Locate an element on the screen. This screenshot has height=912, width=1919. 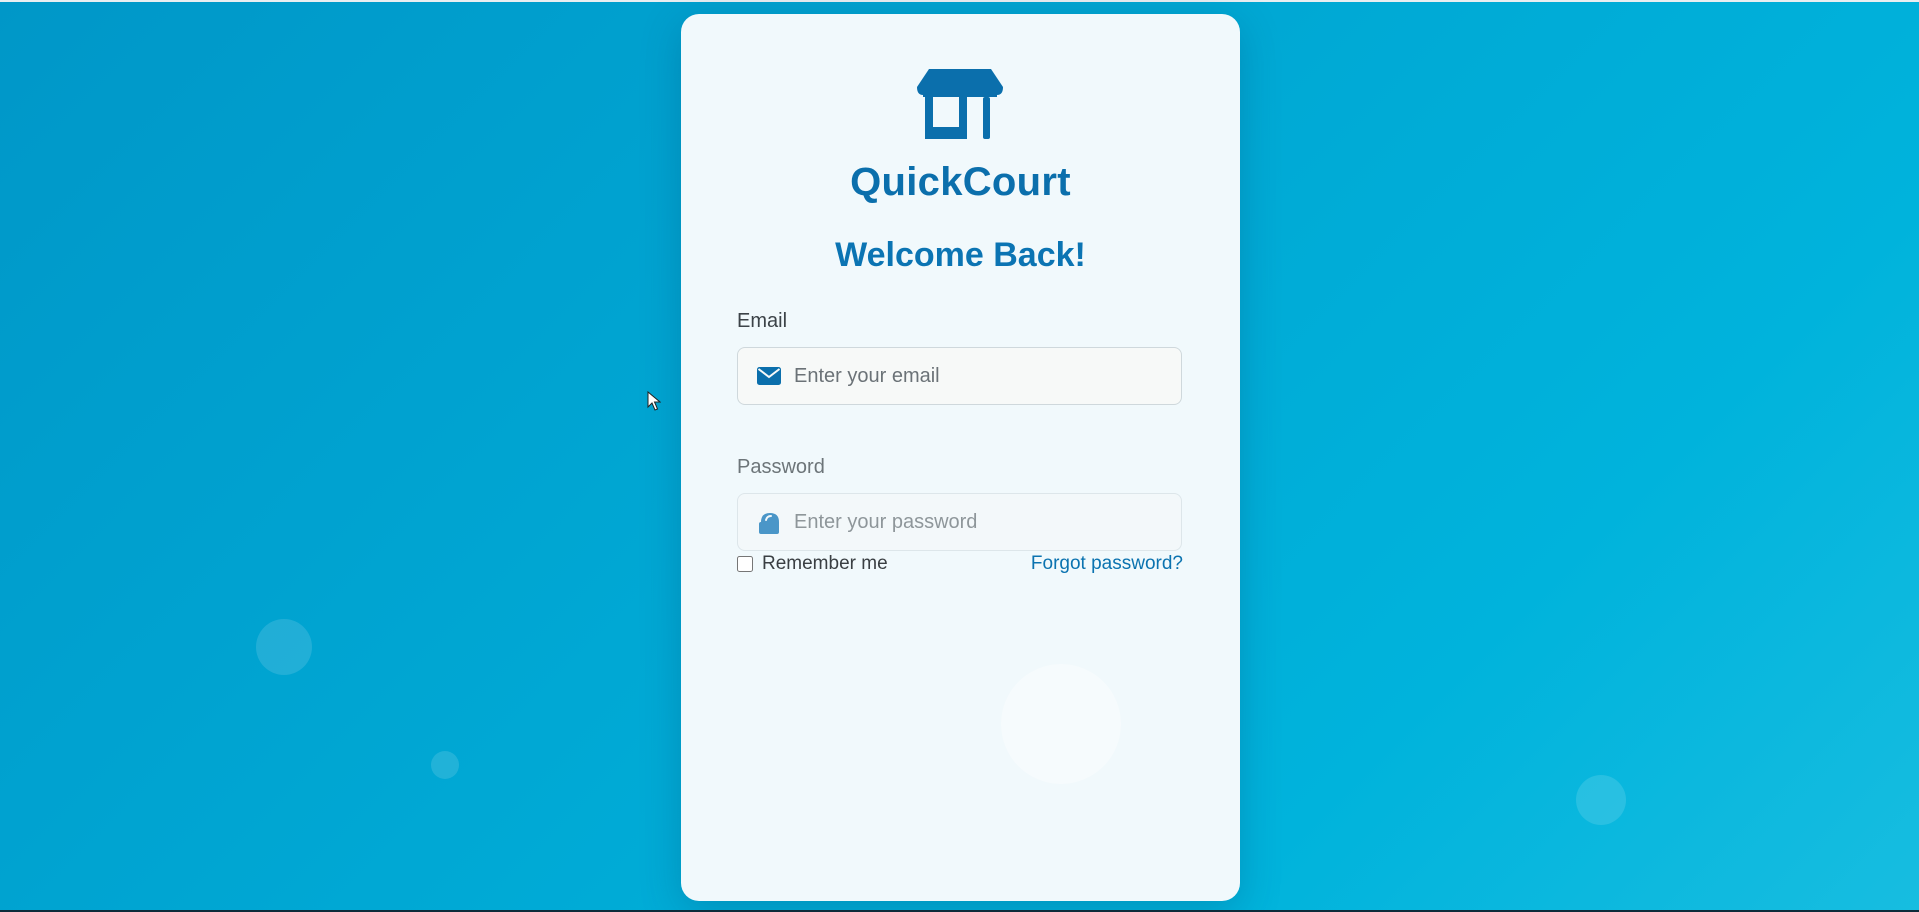
remember-me-option: Remember me is located at coordinates (812, 564).